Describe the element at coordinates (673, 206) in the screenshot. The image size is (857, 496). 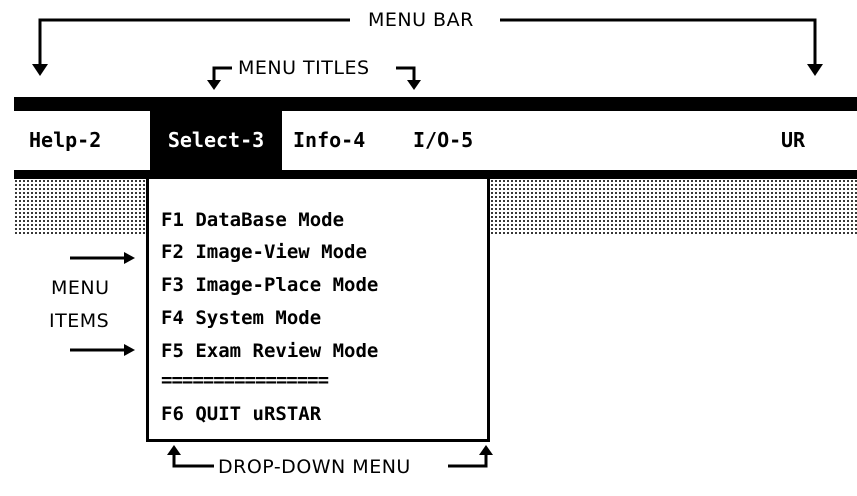
I see `desktop-pattern-right` at that location.